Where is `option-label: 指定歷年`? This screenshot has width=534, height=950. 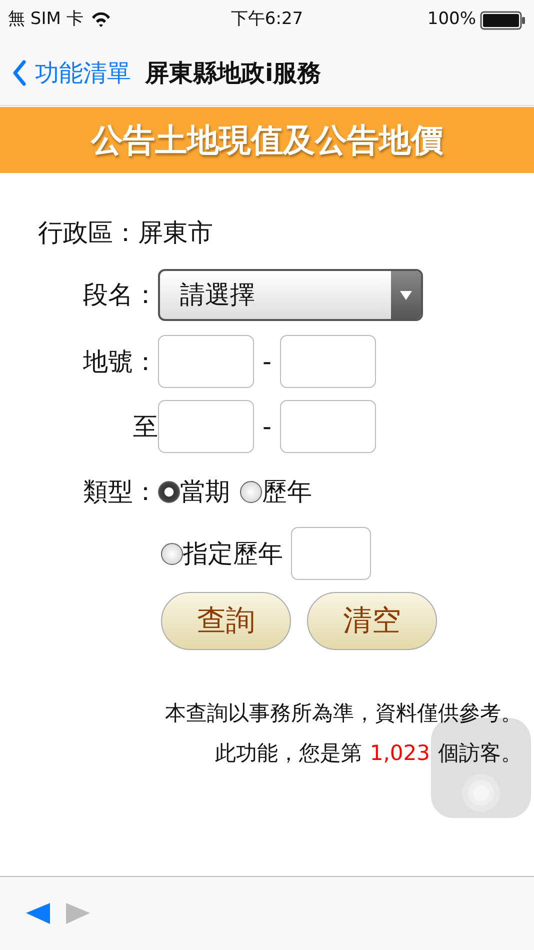 option-label: 指定歷年 is located at coordinates (233, 554).